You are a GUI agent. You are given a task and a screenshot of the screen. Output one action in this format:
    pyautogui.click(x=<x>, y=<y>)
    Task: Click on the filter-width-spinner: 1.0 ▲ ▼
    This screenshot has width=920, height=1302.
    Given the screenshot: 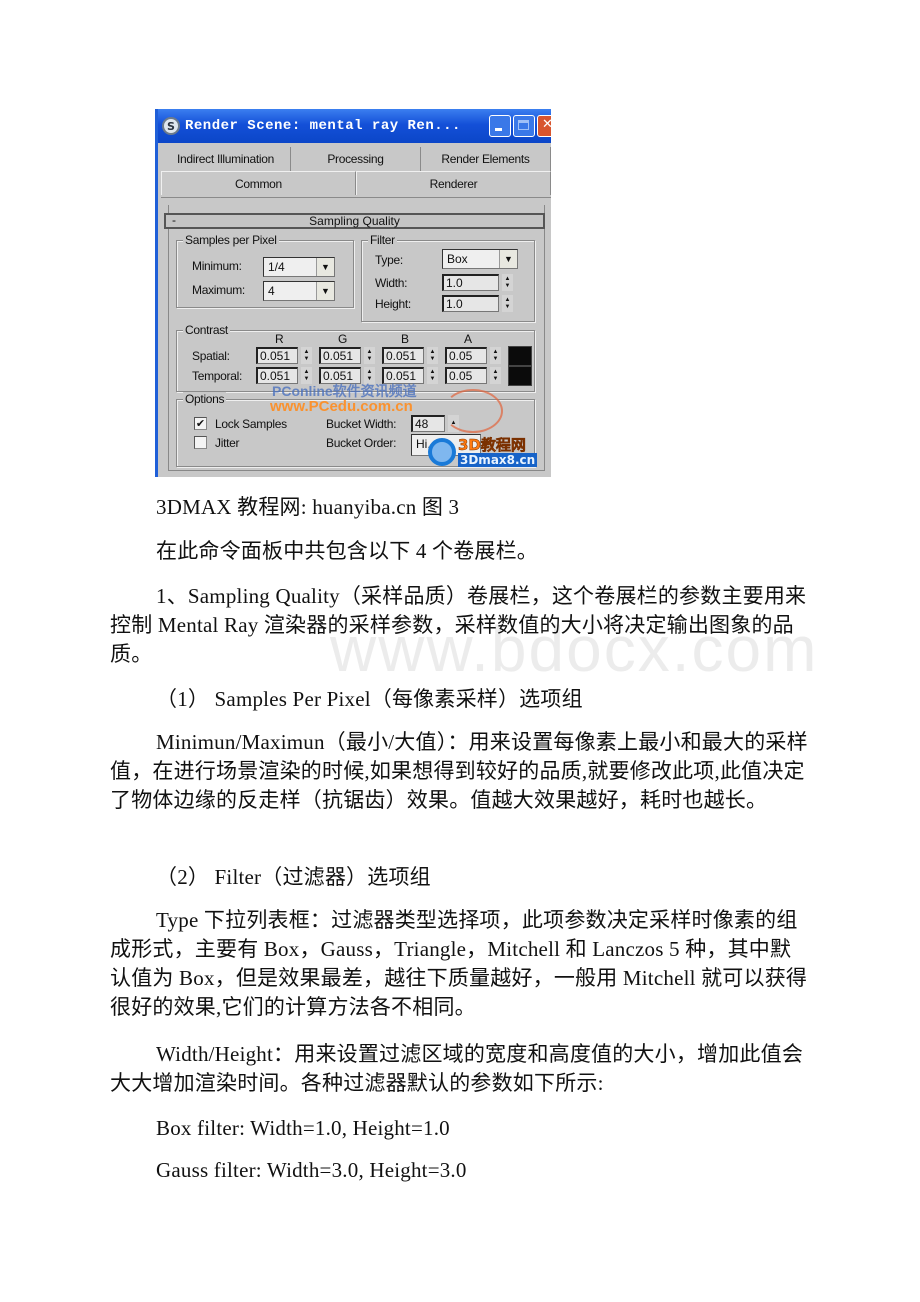 What is the action you would take?
    pyautogui.click(x=477, y=282)
    